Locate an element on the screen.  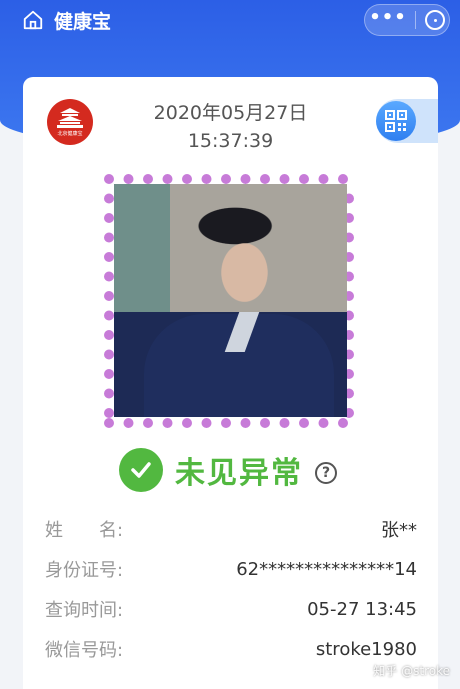
capsule-divider is located at coordinates (416, 20).